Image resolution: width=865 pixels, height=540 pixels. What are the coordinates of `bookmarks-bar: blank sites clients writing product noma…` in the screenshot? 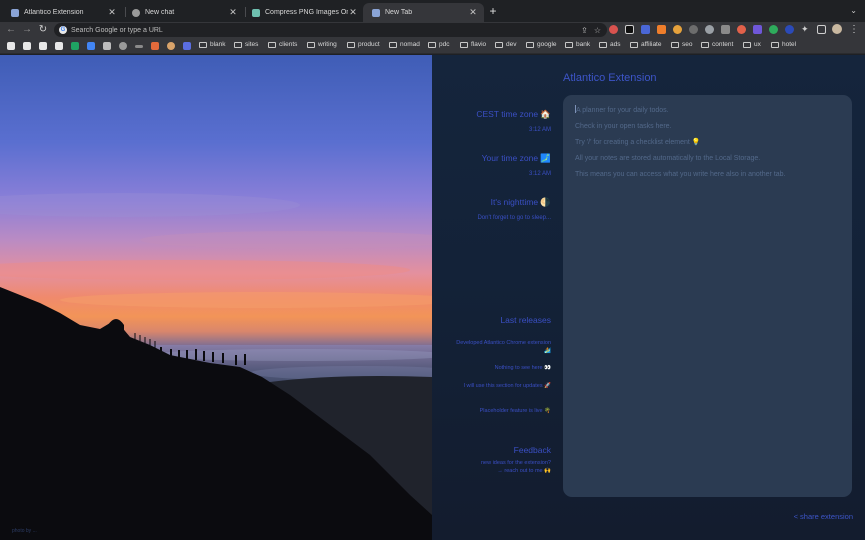 It's located at (432, 46).